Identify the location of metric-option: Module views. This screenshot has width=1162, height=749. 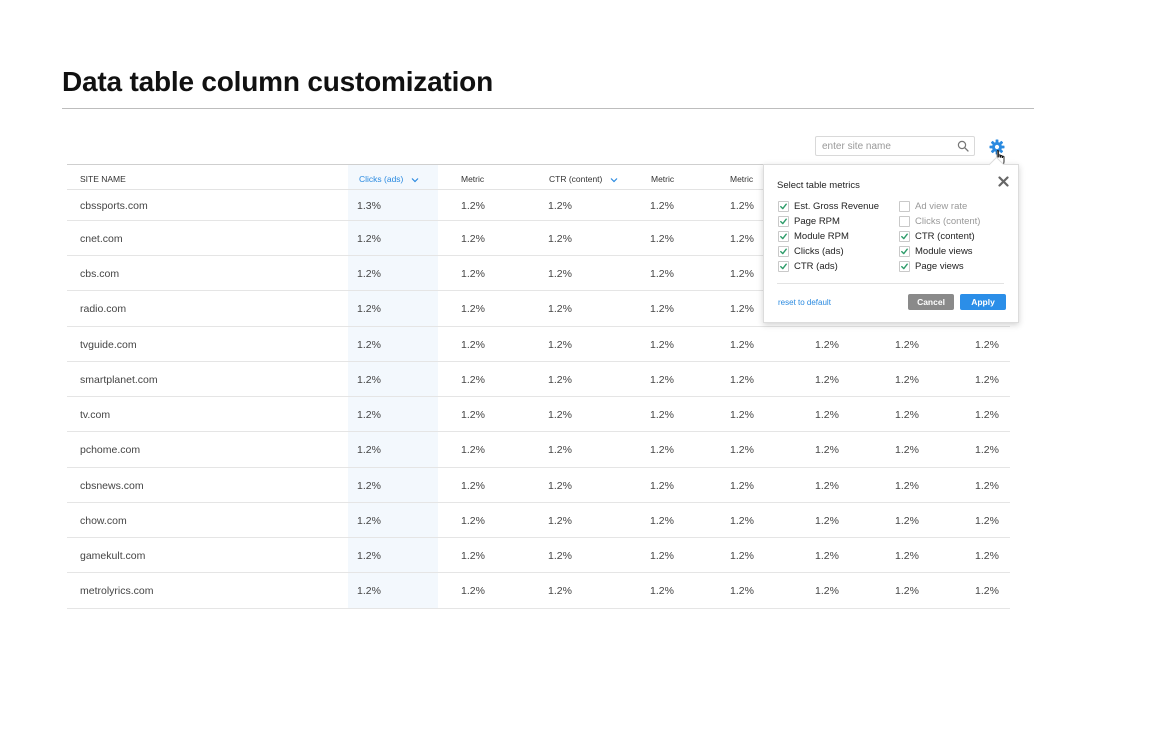
(958, 252).